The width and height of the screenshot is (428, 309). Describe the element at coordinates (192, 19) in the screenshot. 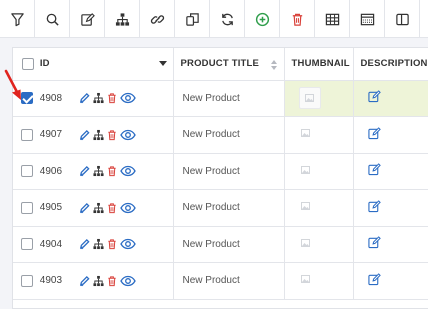

I see `duplicate-button` at that location.